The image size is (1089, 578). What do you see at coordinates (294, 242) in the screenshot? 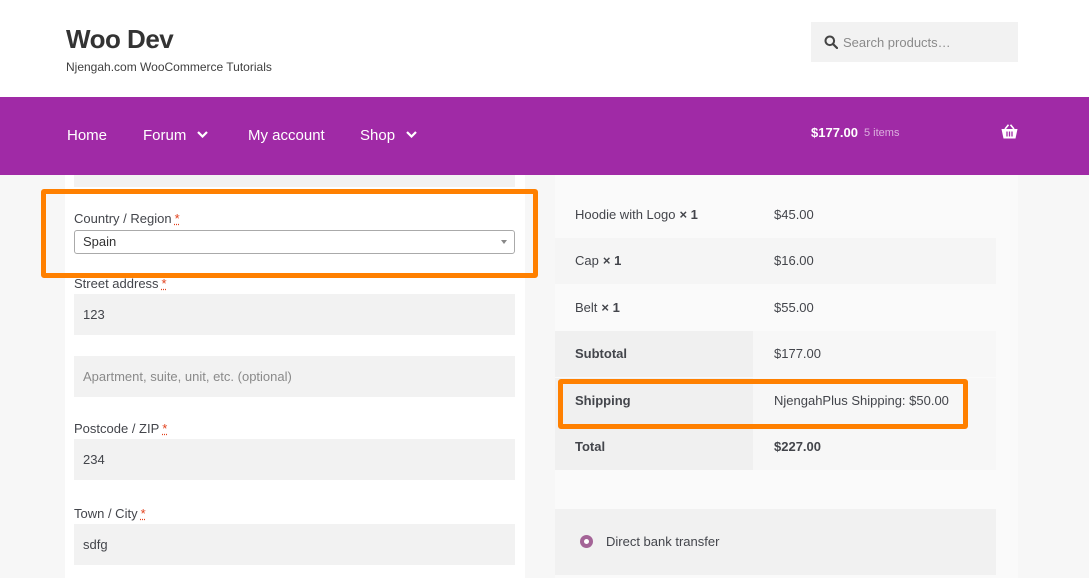
I see `country-select: Spain` at bounding box center [294, 242].